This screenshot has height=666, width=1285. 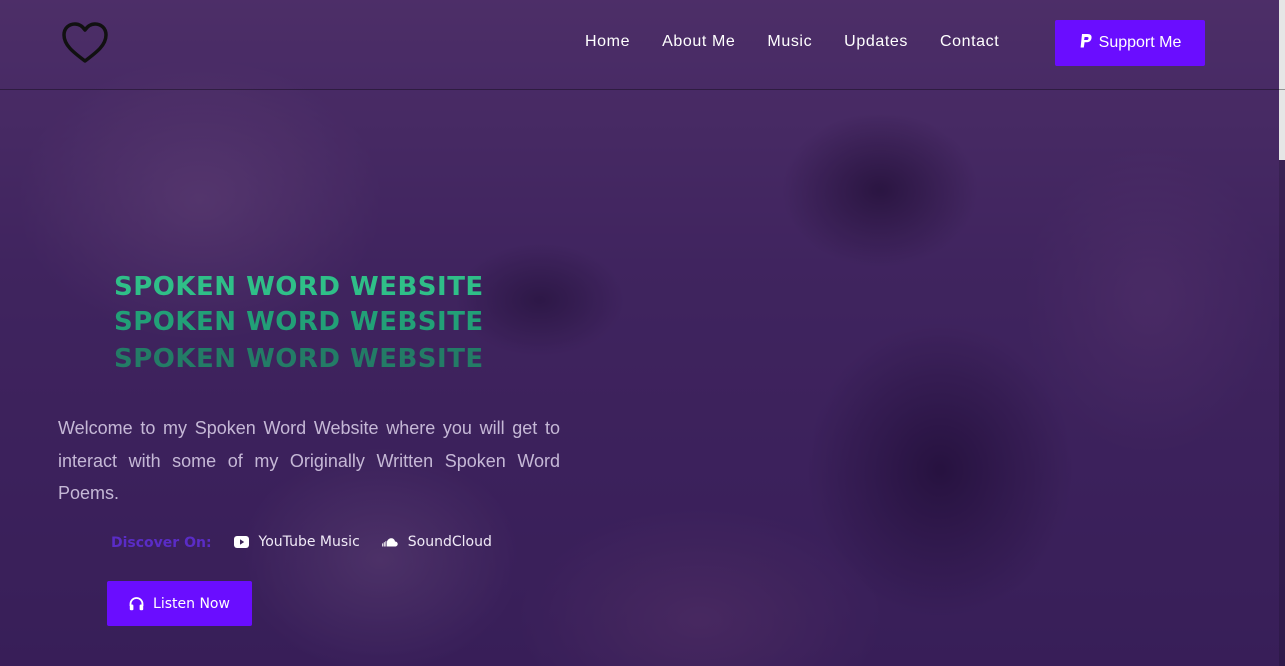 I want to click on headphones-icon, so click(x=136, y=603).